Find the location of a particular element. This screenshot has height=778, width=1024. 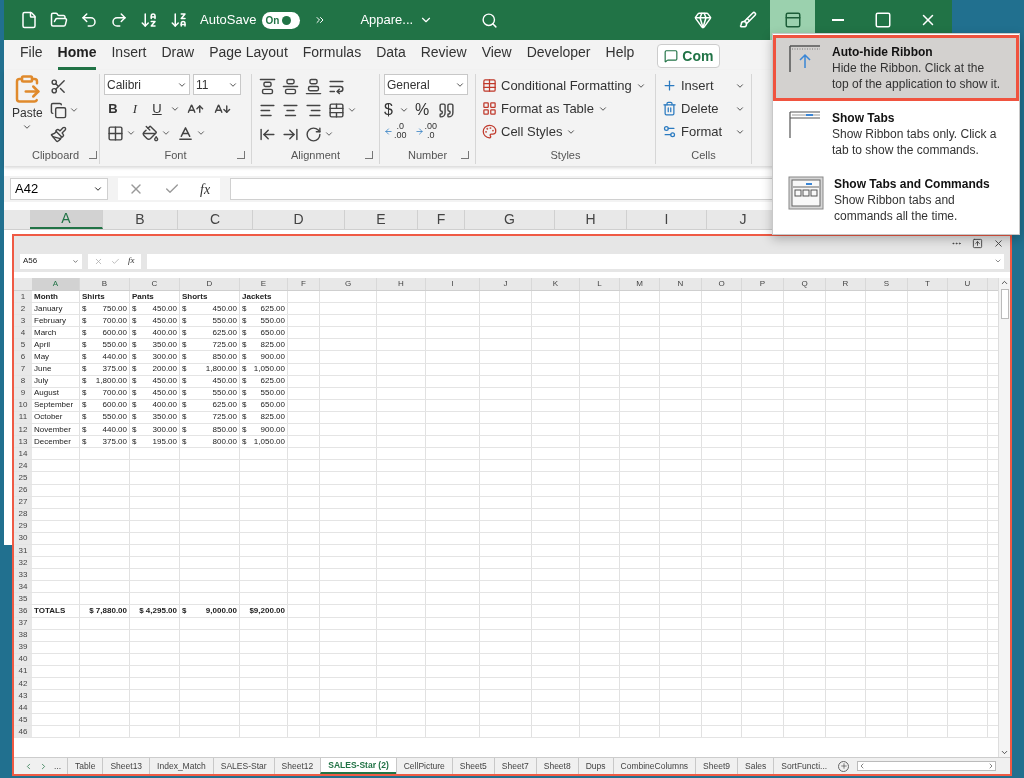

horizontal-scrollbar is located at coordinates (926, 766).